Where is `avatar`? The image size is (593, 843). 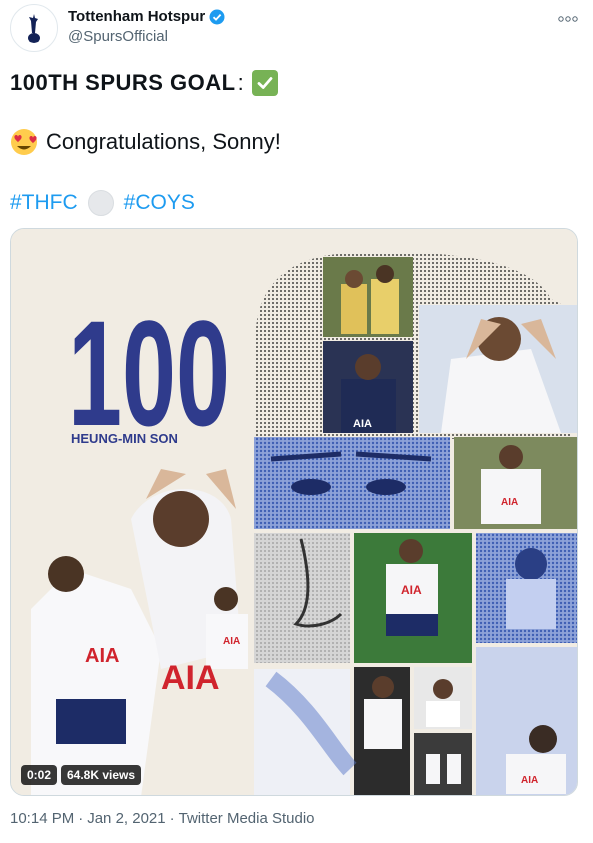
avatar is located at coordinates (34, 28).